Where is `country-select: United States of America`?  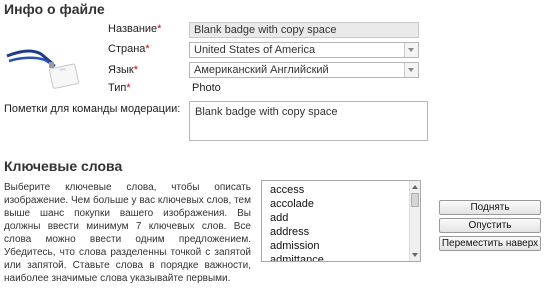 country-select: United States of America is located at coordinates (304, 50).